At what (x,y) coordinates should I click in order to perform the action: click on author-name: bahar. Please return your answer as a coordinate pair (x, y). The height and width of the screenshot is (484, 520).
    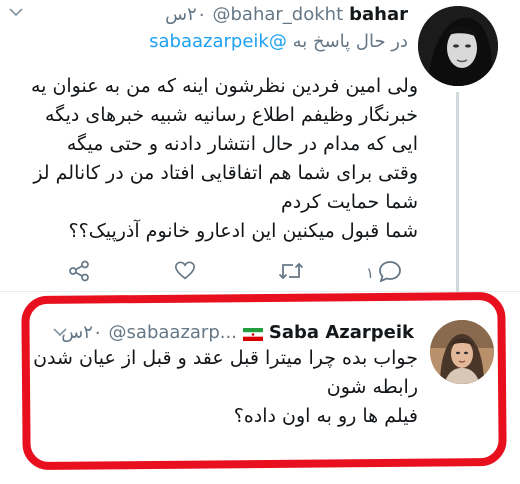
    Looking at the image, I should click on (378, 14).